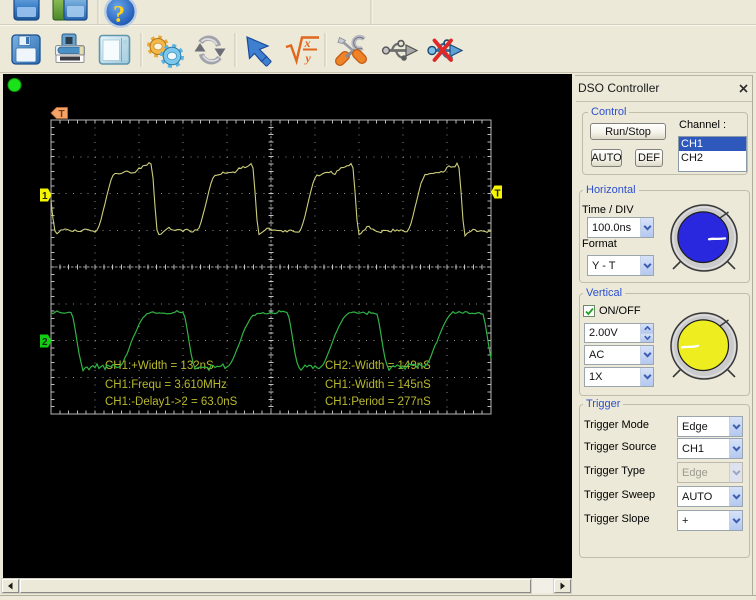 The width and height of the screenshot is (756, 600). Describe the element at coordinates (45, 196) in the screenshot. I see `svg-text: 1` at that location.